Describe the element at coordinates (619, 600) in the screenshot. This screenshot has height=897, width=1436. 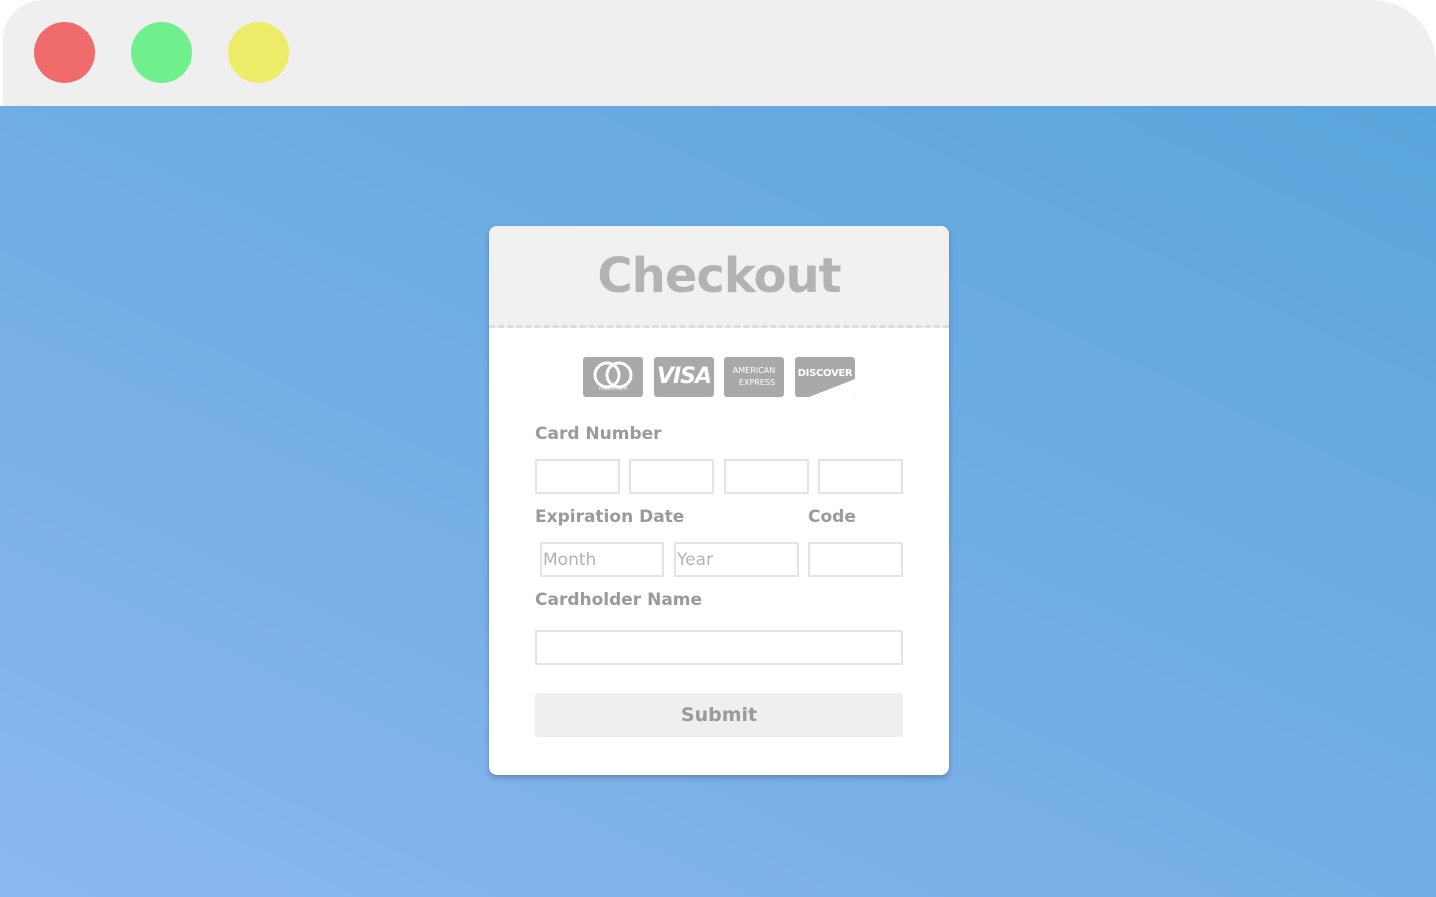
I see `cardholder-name-label: Cardholder Name` at that location.